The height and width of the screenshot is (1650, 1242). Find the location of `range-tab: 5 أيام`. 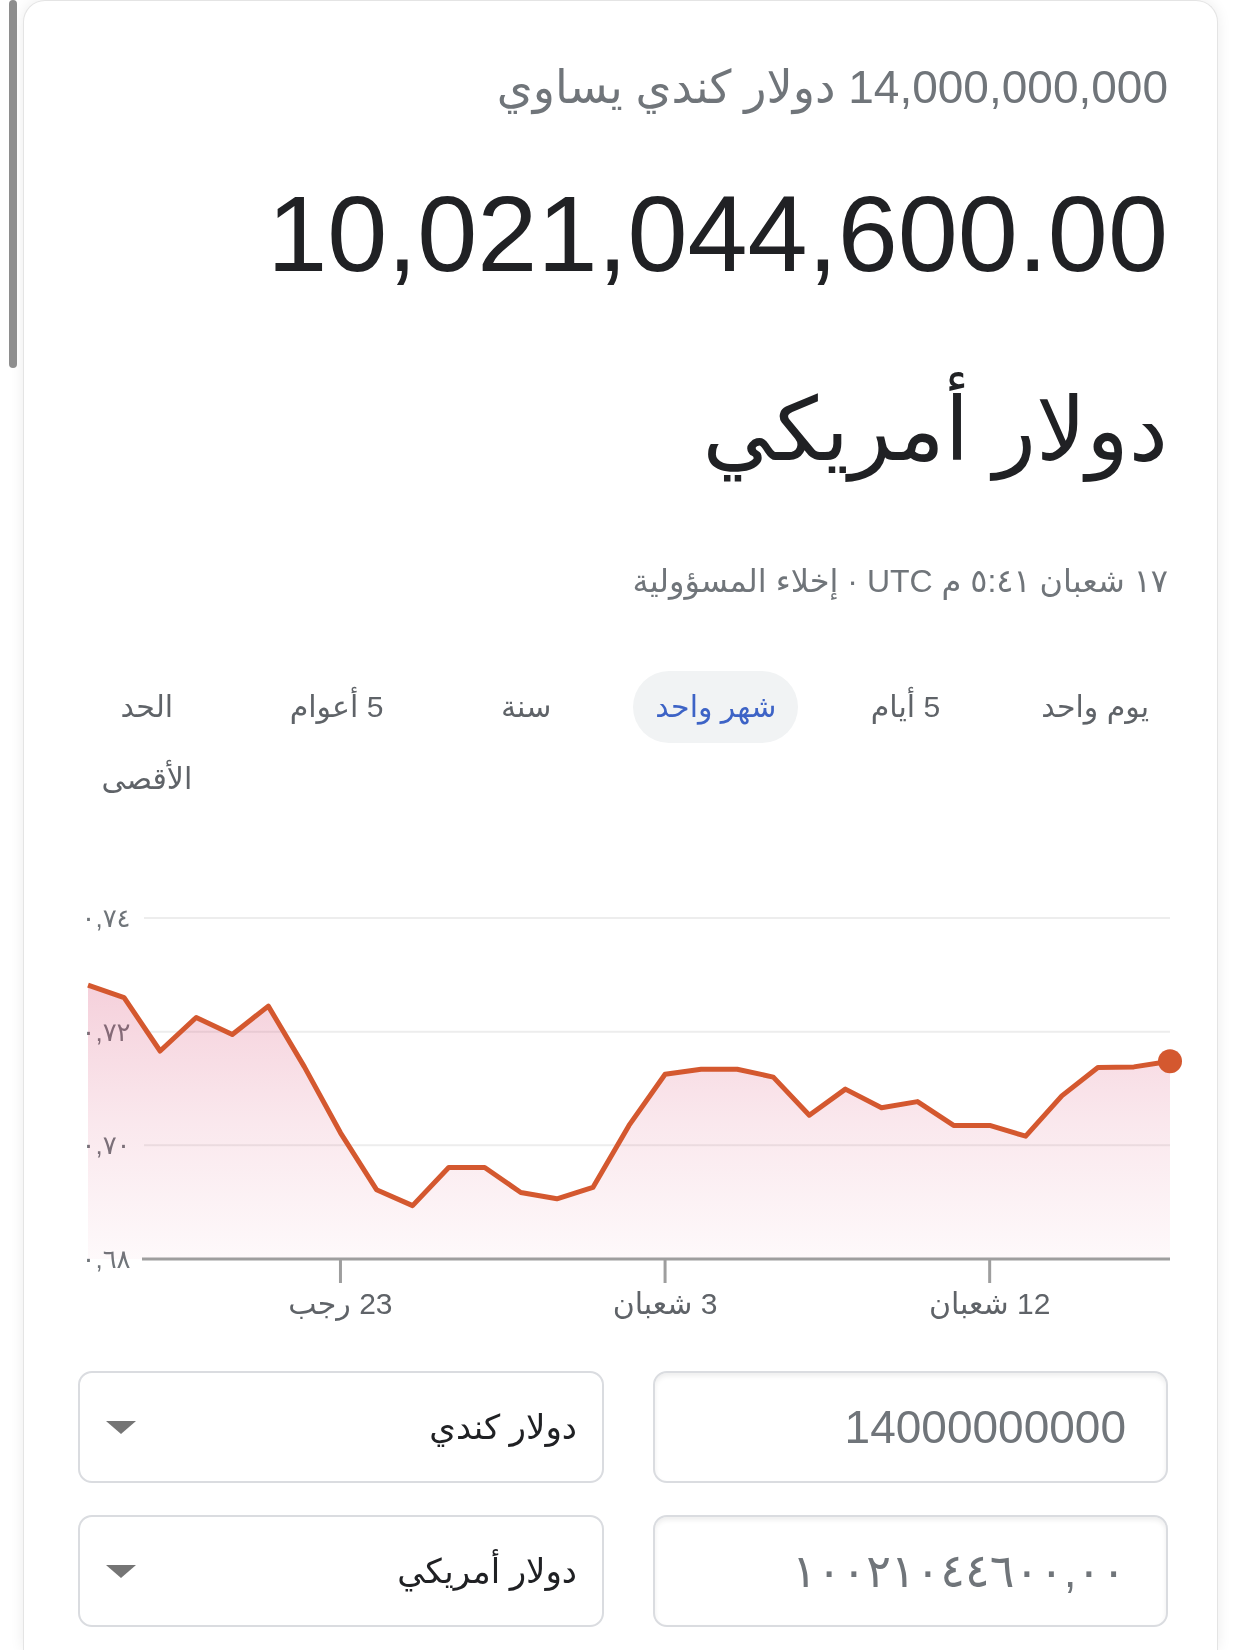

range-tab: 5 أيام is located at coordinates (905, 707).